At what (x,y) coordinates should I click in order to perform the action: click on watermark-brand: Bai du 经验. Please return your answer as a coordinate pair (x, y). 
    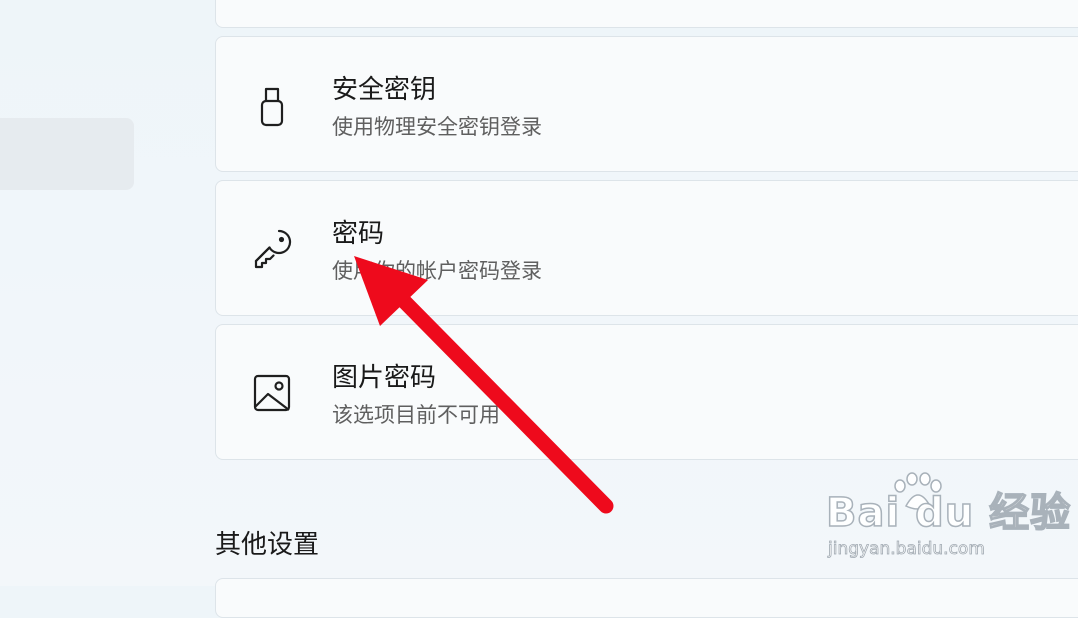
    Looking at the image, I should click on (948, 513).